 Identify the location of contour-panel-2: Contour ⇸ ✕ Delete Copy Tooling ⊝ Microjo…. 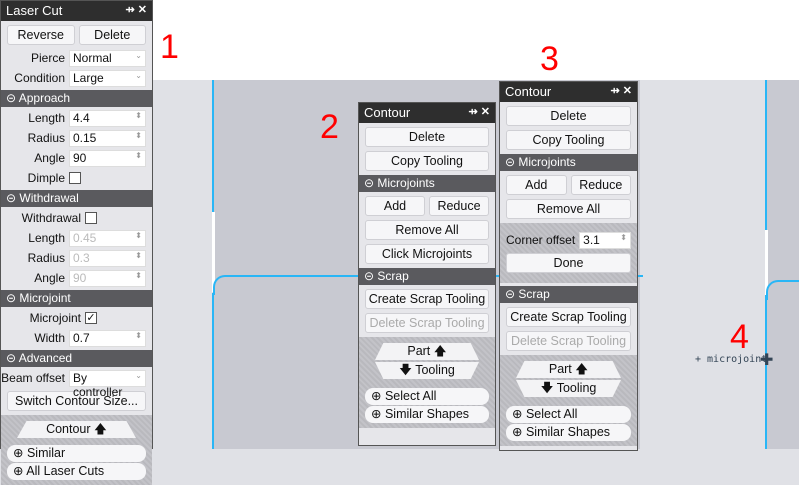
(427, 274).